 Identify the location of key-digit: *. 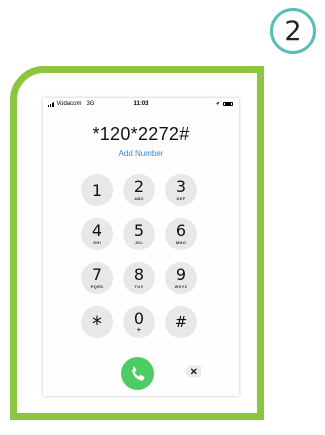
(97, 324).